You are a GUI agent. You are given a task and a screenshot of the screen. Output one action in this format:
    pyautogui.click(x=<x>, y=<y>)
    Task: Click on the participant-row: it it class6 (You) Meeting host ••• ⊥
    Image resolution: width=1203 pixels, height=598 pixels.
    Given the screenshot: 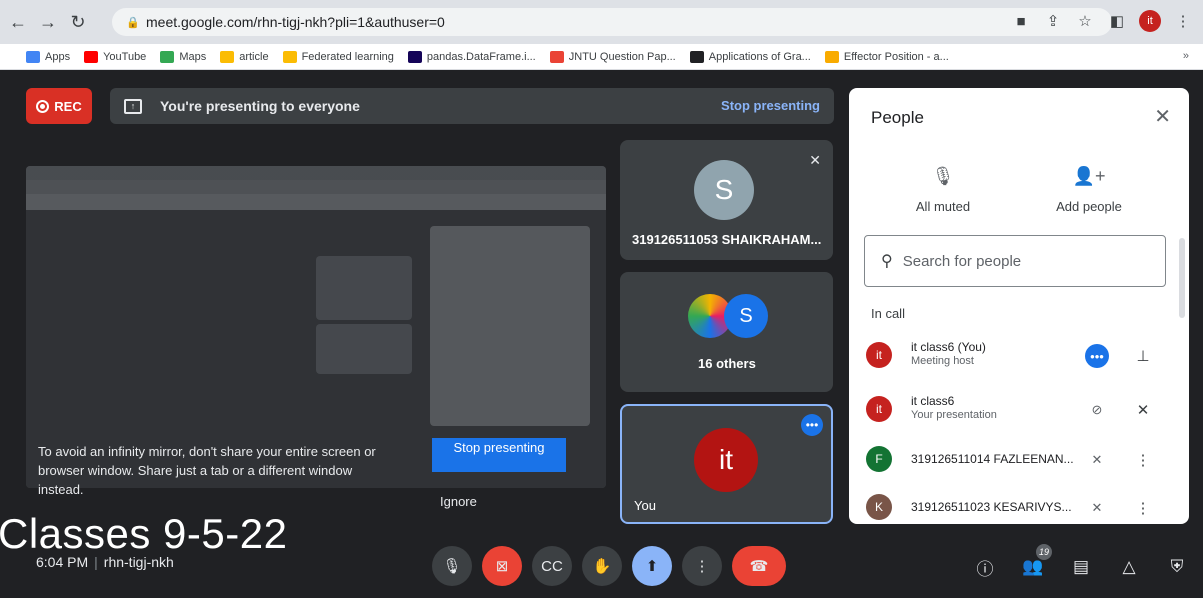 What is the action you would take?
    pyautogui.click(x=1009, y=358)
    